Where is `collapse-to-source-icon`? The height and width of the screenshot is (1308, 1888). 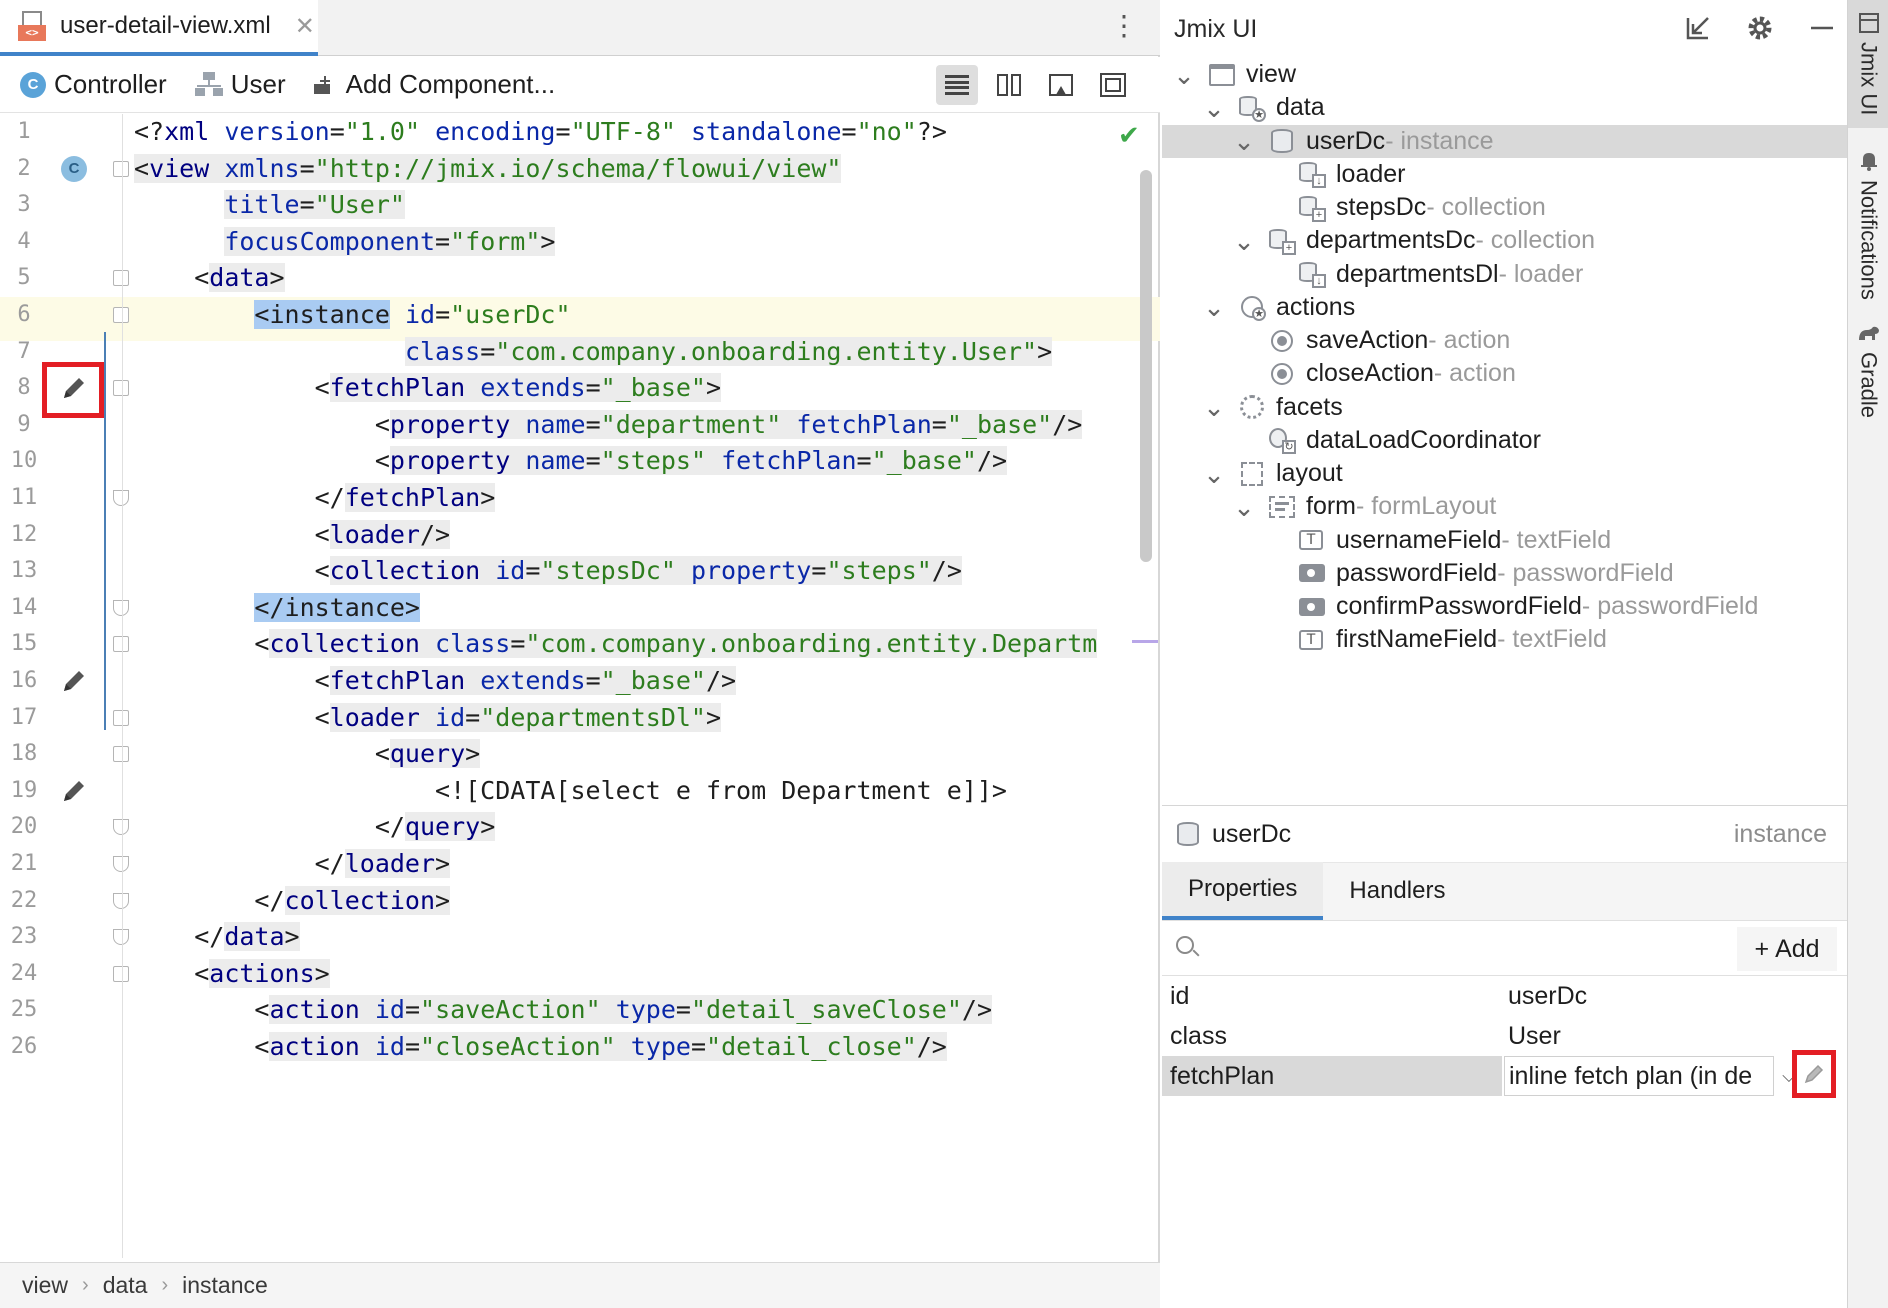 collapse-to-source-icon is located at coordinates (1698, 28).